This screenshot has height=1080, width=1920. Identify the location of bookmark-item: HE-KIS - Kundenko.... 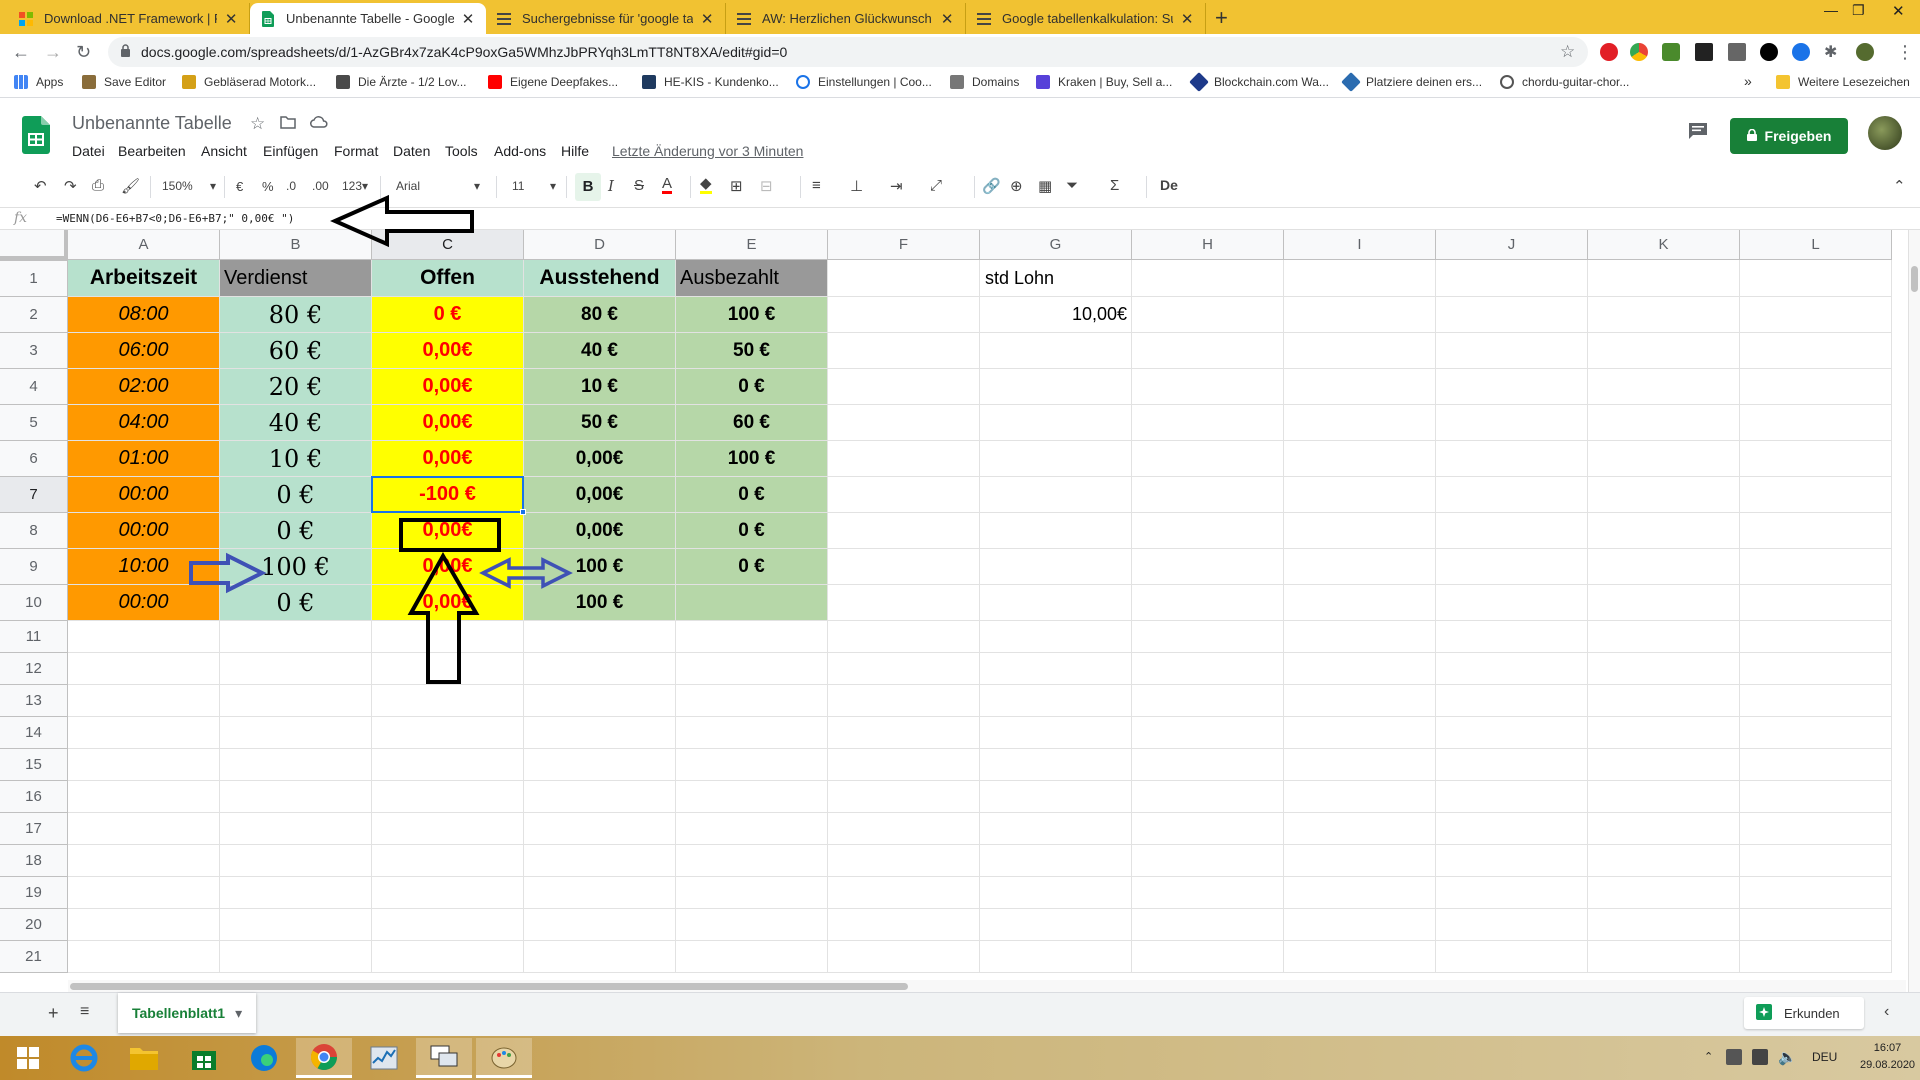
(710, 82).